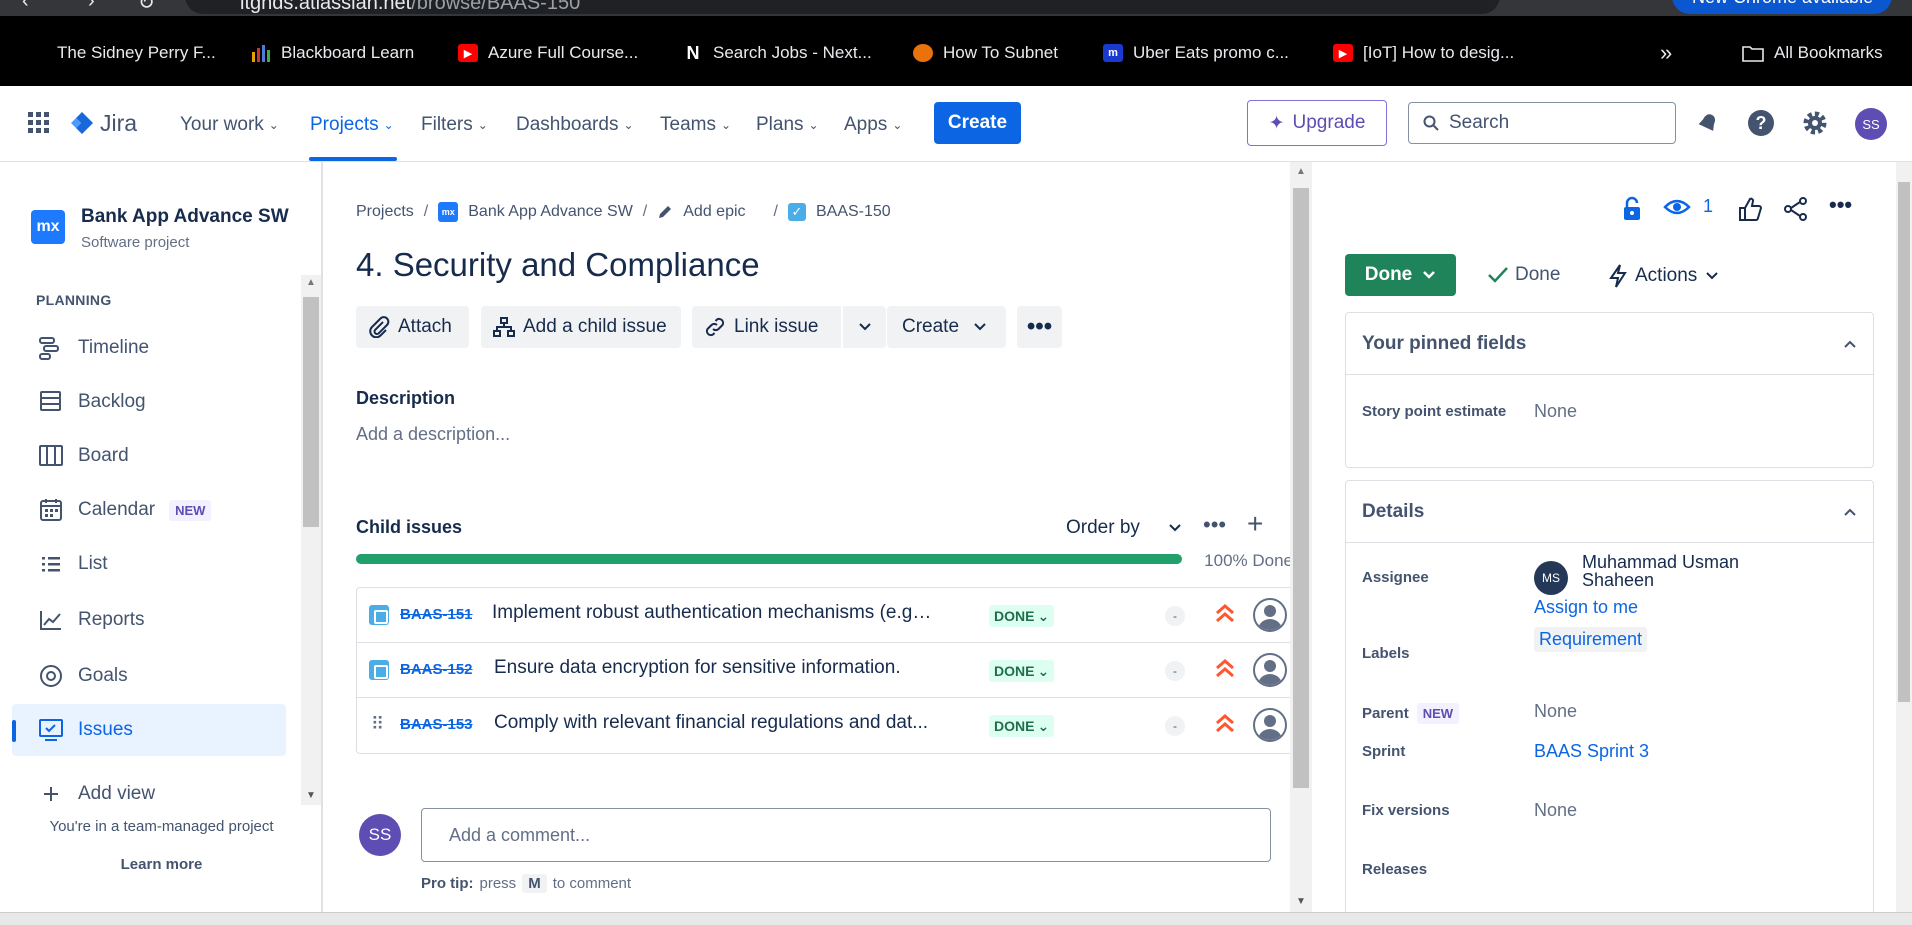 Image resolution: width=1912 pixels, height=925 pixels. Describe the element at coordinates (160, 864) in the screenshot. I see `learn-more-link: Learn more` at that location.